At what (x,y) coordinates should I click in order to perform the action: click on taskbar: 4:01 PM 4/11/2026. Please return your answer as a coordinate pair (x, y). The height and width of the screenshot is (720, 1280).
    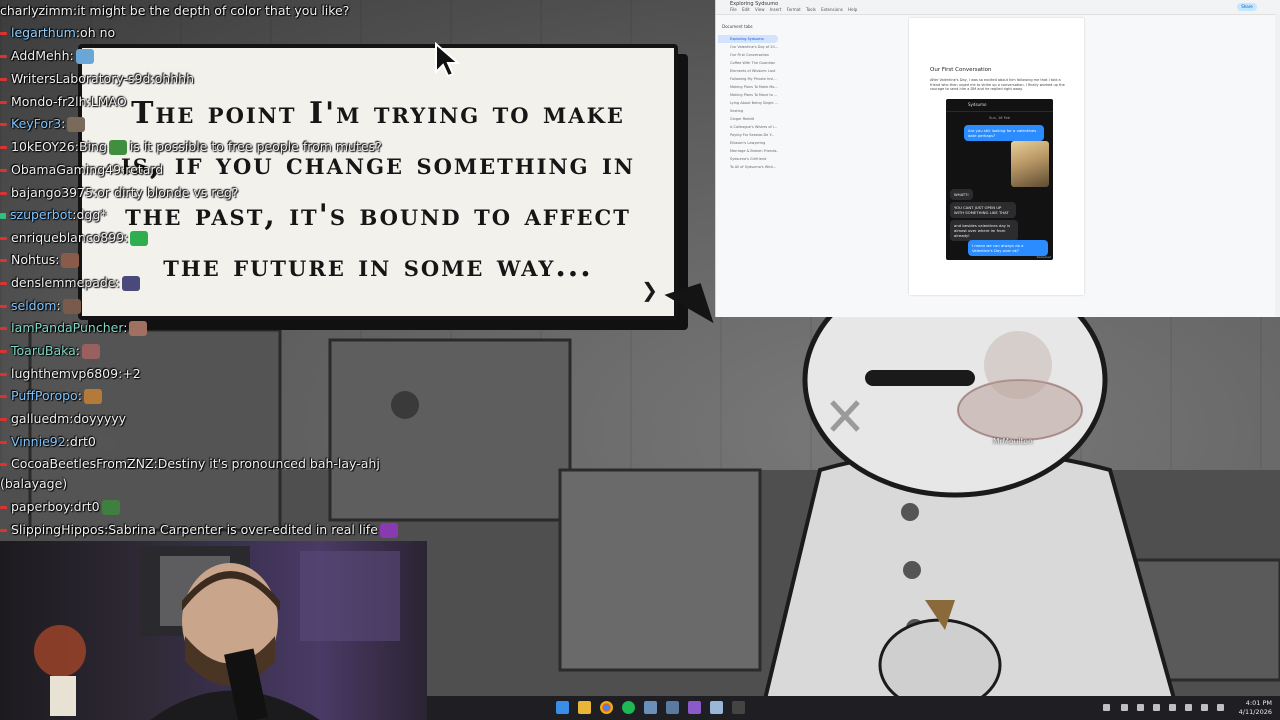
    Looking at the image, I should click on (853, 708).